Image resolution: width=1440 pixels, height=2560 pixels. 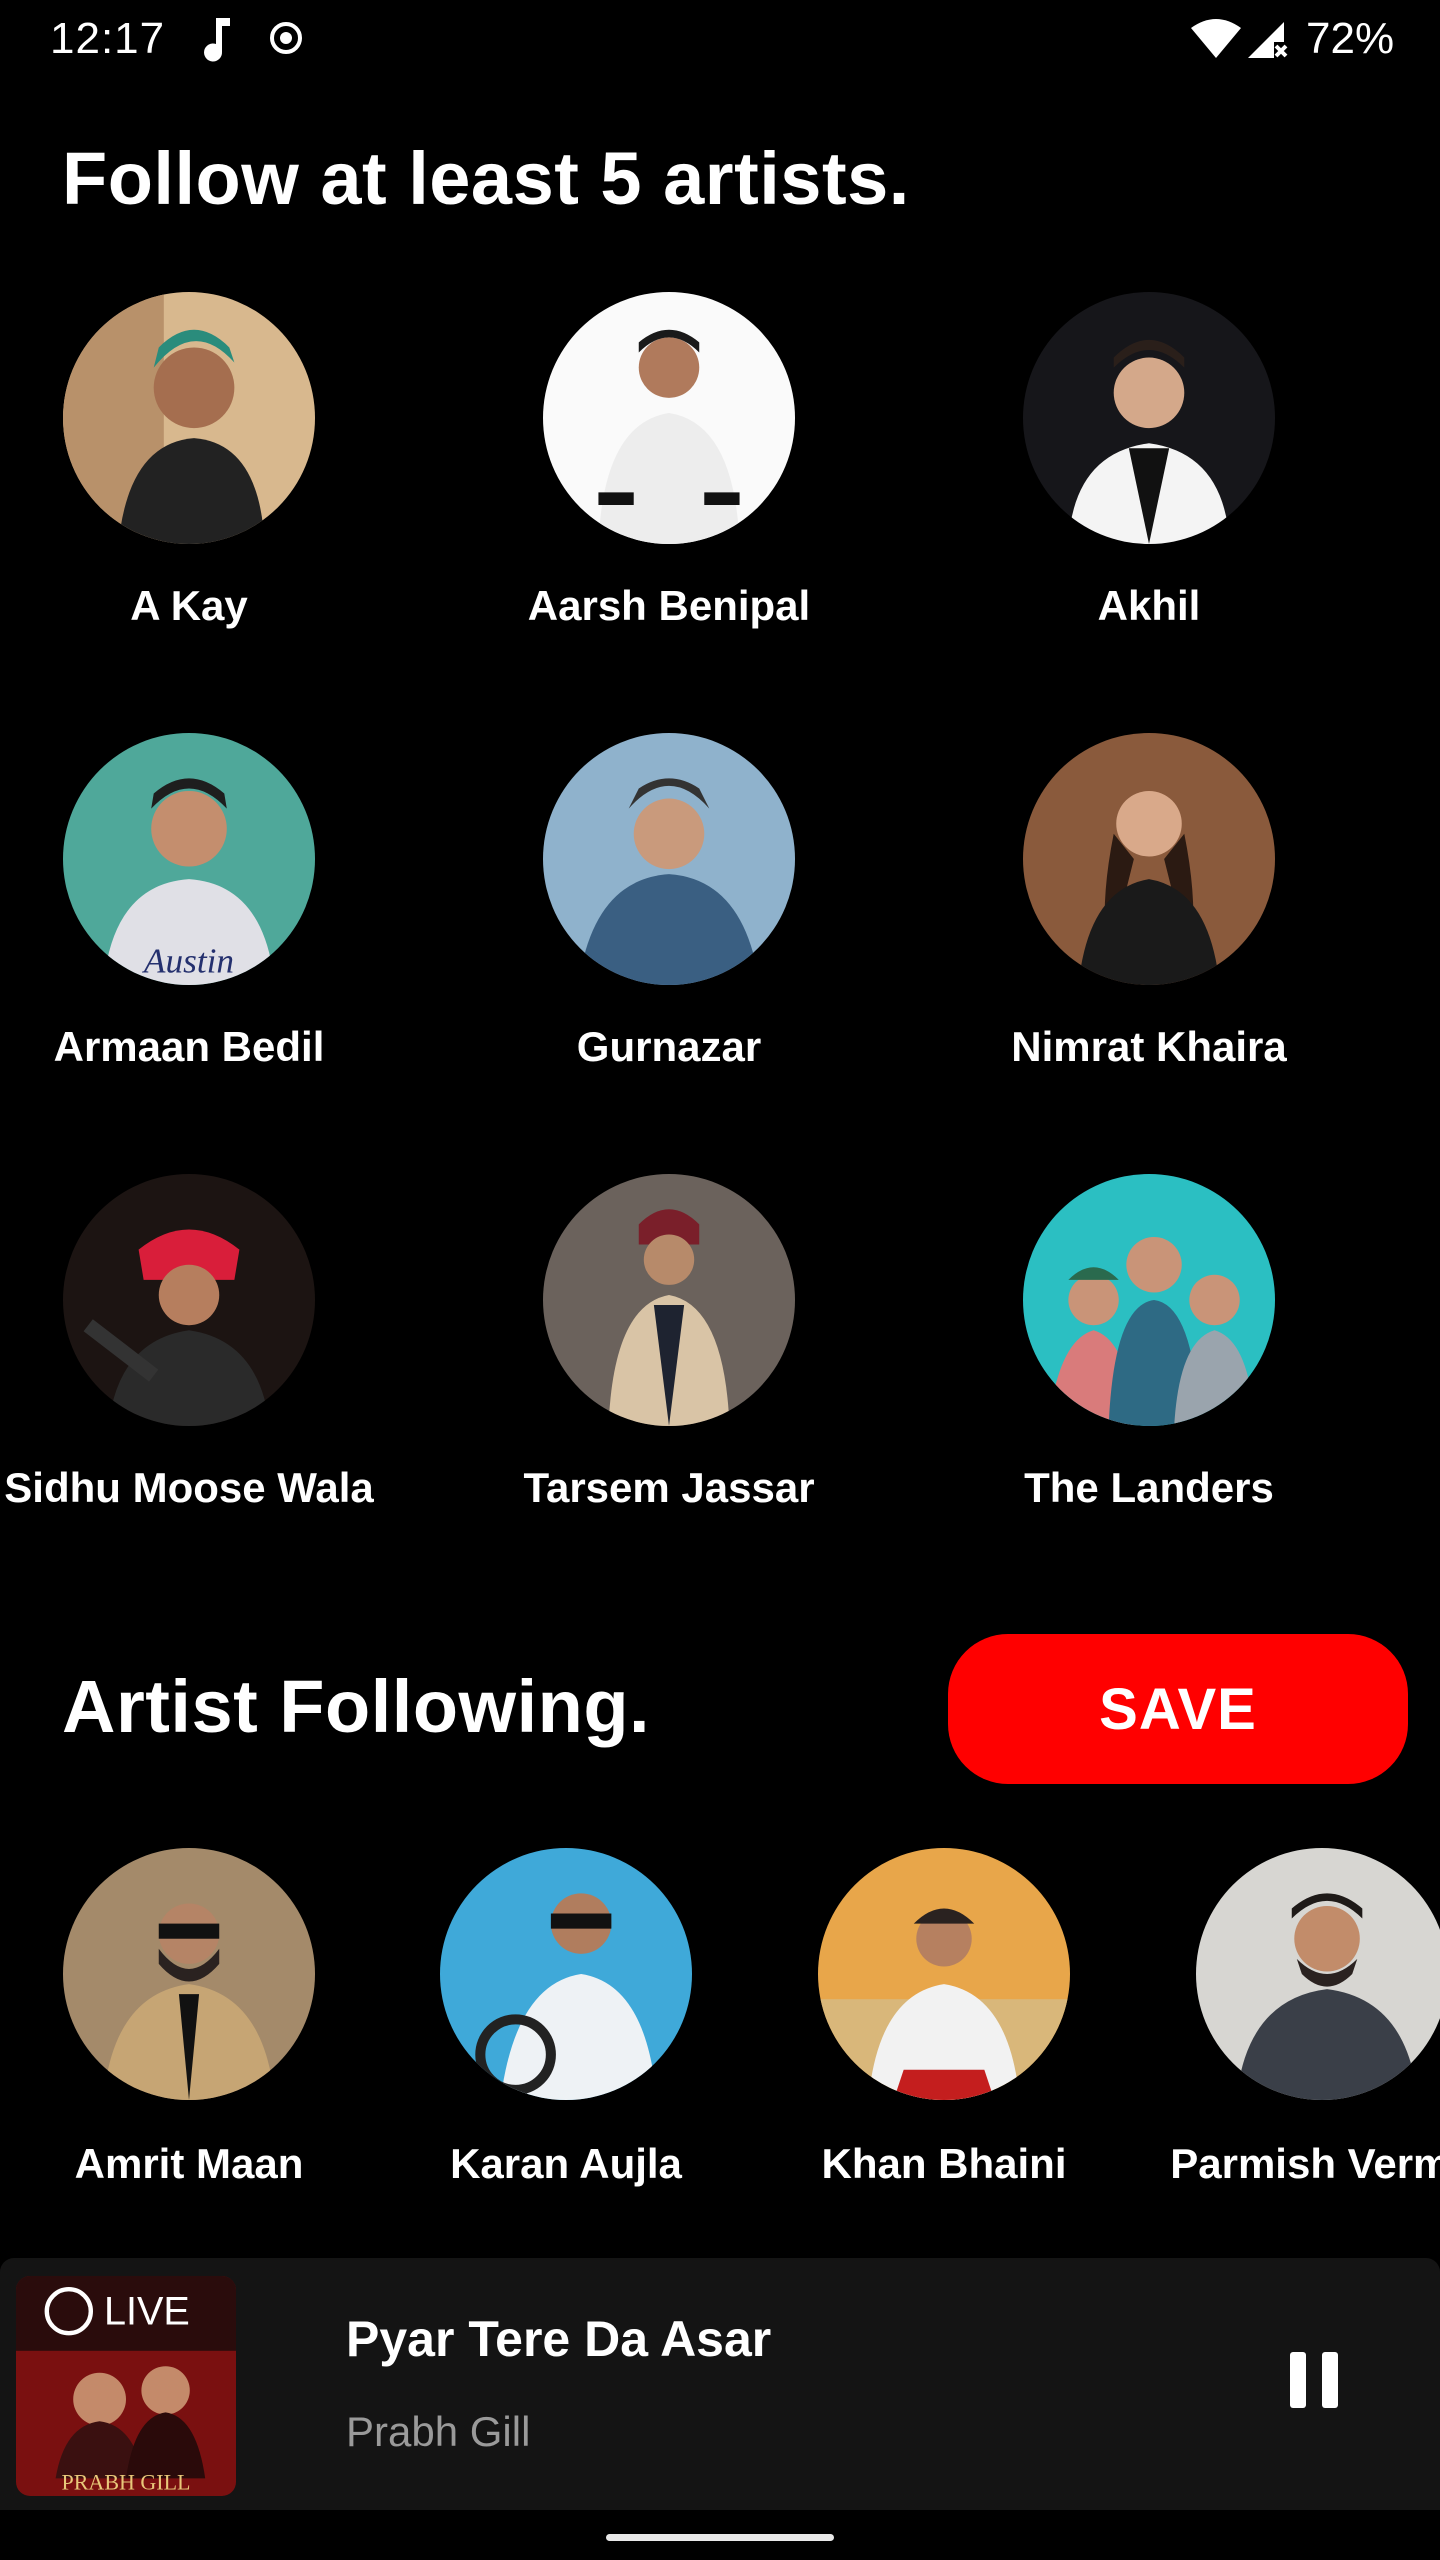 I want to click on music-note-icon, so click(x=217, y=40).